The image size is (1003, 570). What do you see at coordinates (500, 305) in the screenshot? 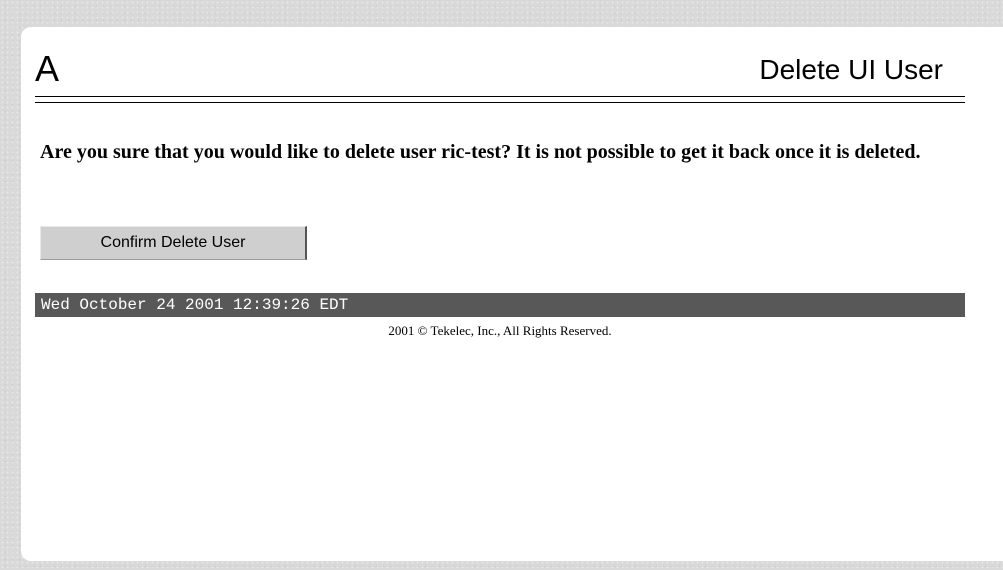
I see `timestamp-bar: Wed October 24 2001 12:39:26 EDT` at bounding box center [500, 305].